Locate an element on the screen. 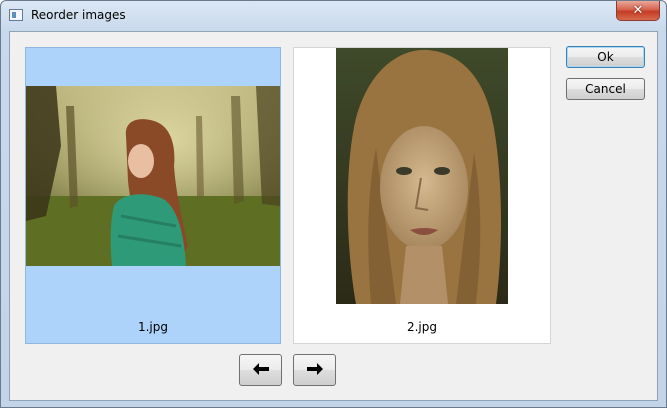  arrow-right-icon is located at coordinates (314, 370).